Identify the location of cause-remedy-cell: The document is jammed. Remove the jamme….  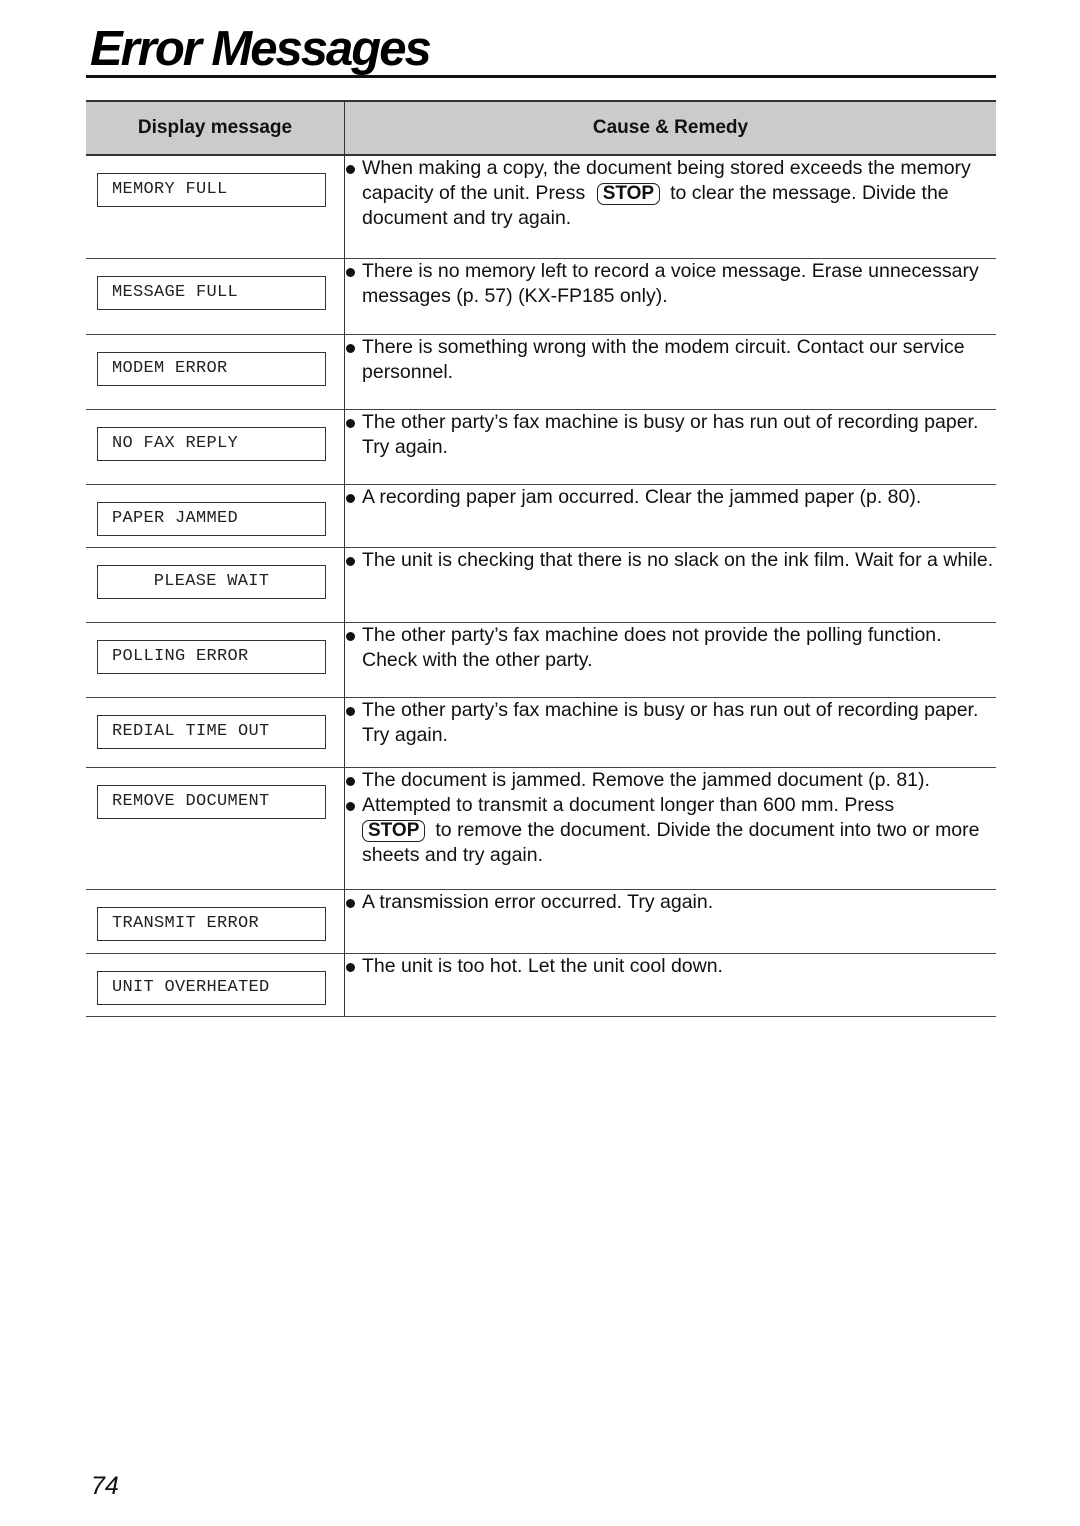
(670, 828).